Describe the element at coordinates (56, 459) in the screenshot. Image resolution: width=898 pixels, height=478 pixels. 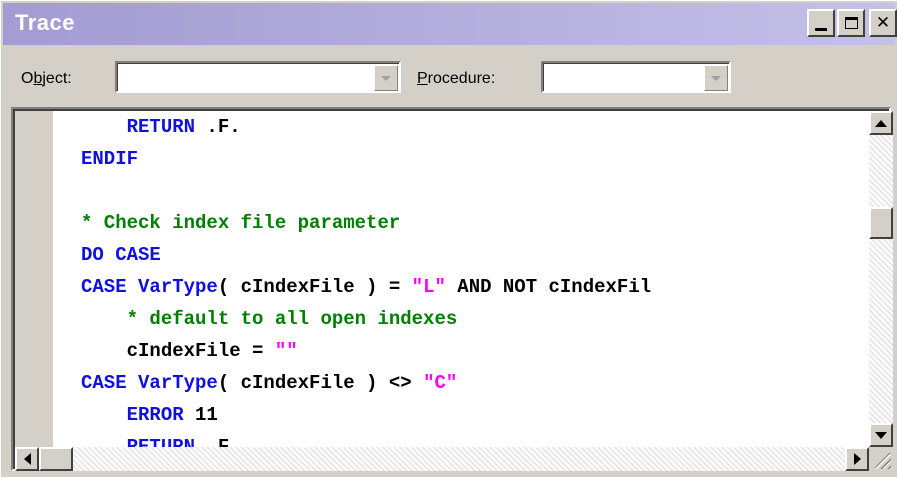
I see `horizontal-scroll-thumb` at that location.